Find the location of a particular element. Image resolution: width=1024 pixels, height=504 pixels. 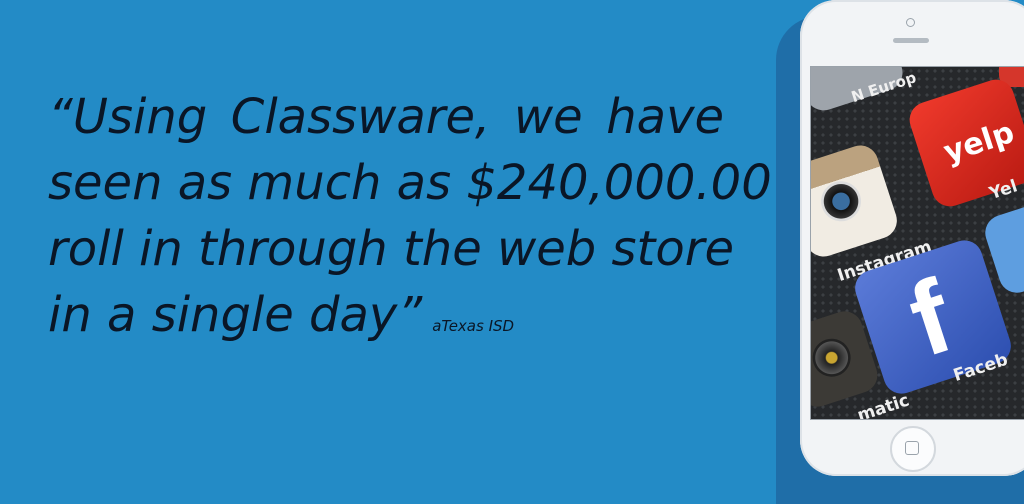

quote-line-4-text: in a single day” is located at coordinates (235, 315).